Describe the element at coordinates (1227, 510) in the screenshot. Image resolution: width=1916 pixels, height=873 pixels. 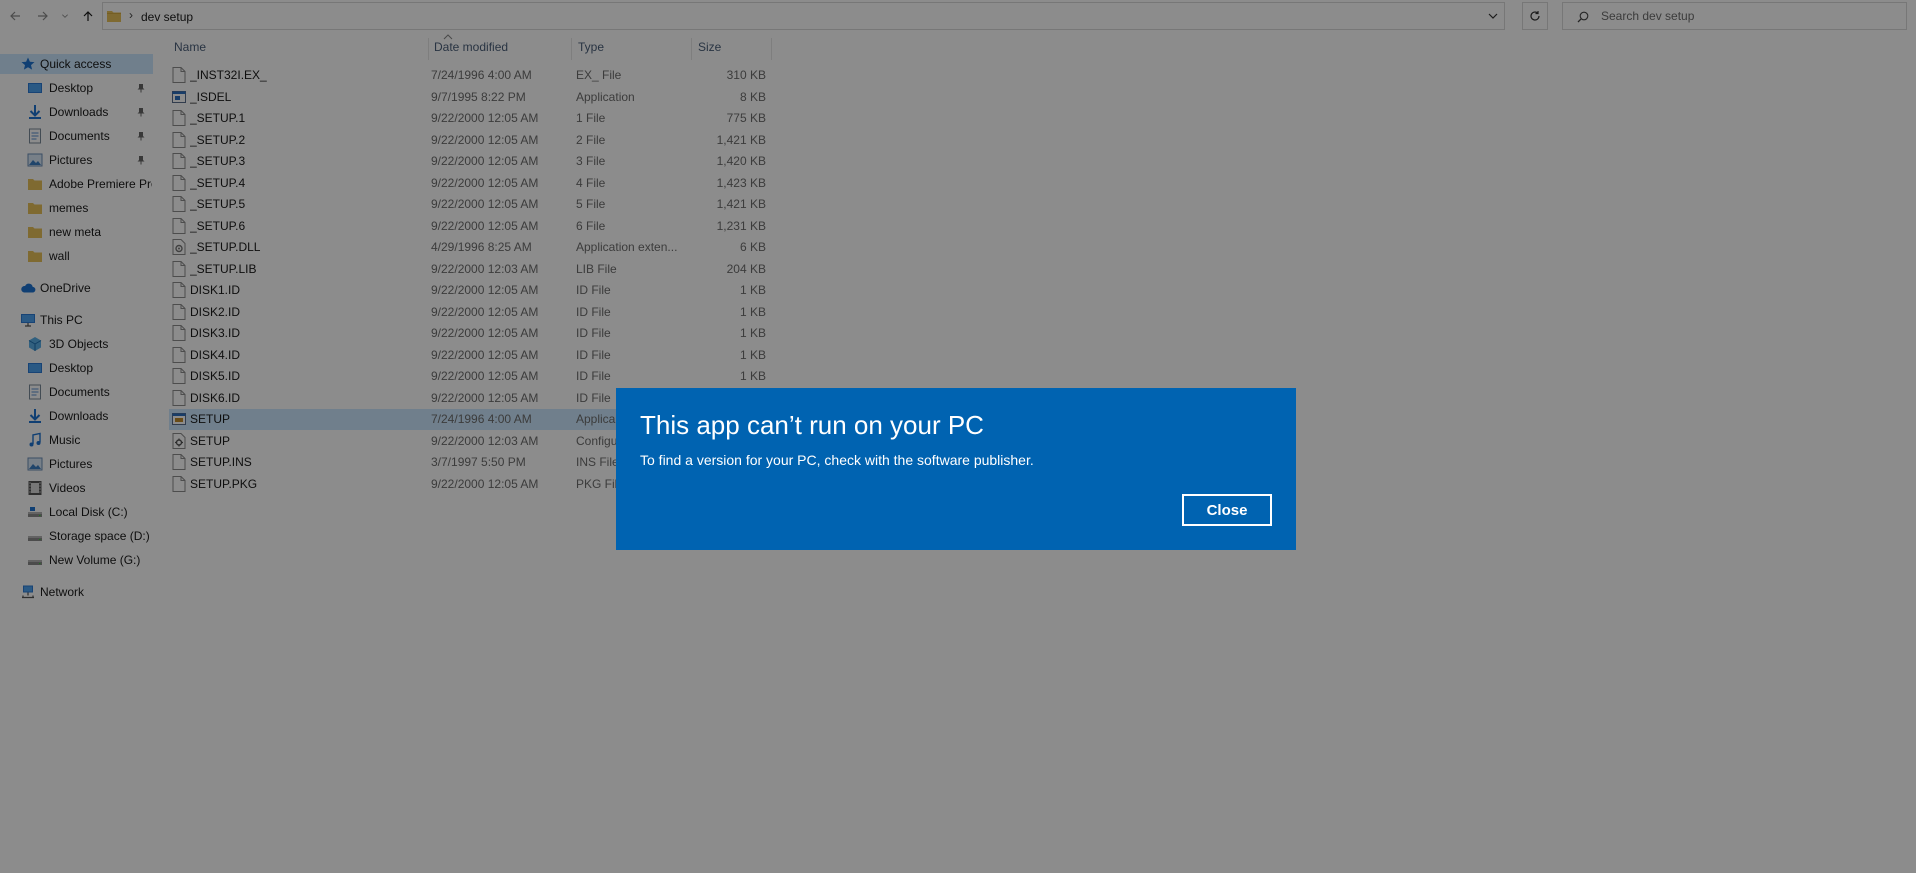
I see `close-button: Close` at that location.